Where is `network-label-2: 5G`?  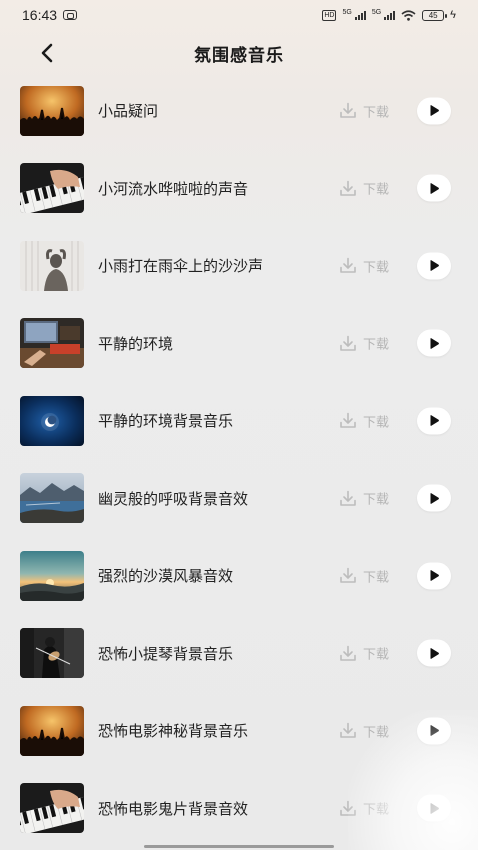 network-label-2: 5G is located at coordinates (376, 12).